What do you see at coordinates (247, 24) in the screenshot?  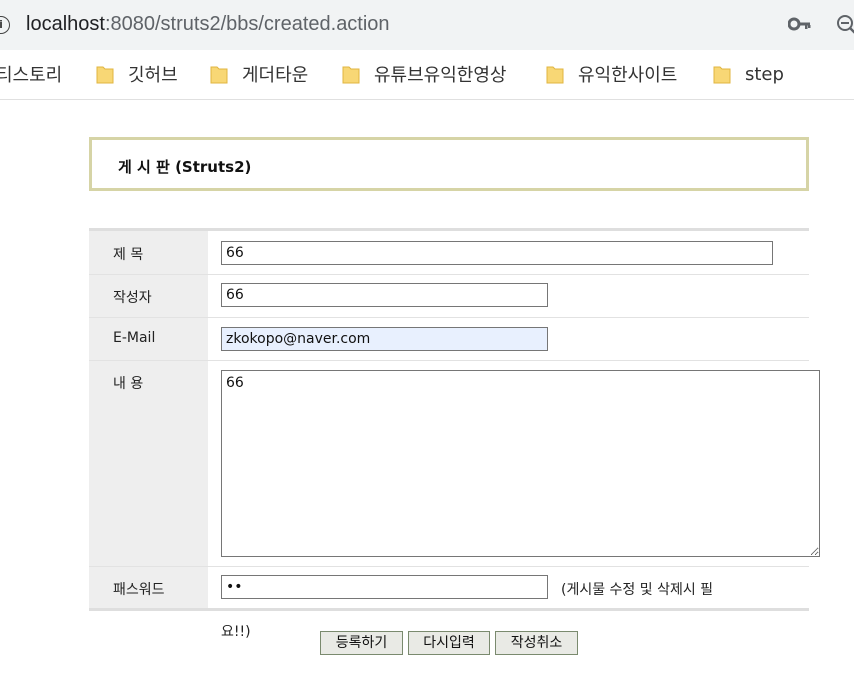 I see `url-path: :8080/struts2/bbs/created.action` at bounding box center [247, 24].